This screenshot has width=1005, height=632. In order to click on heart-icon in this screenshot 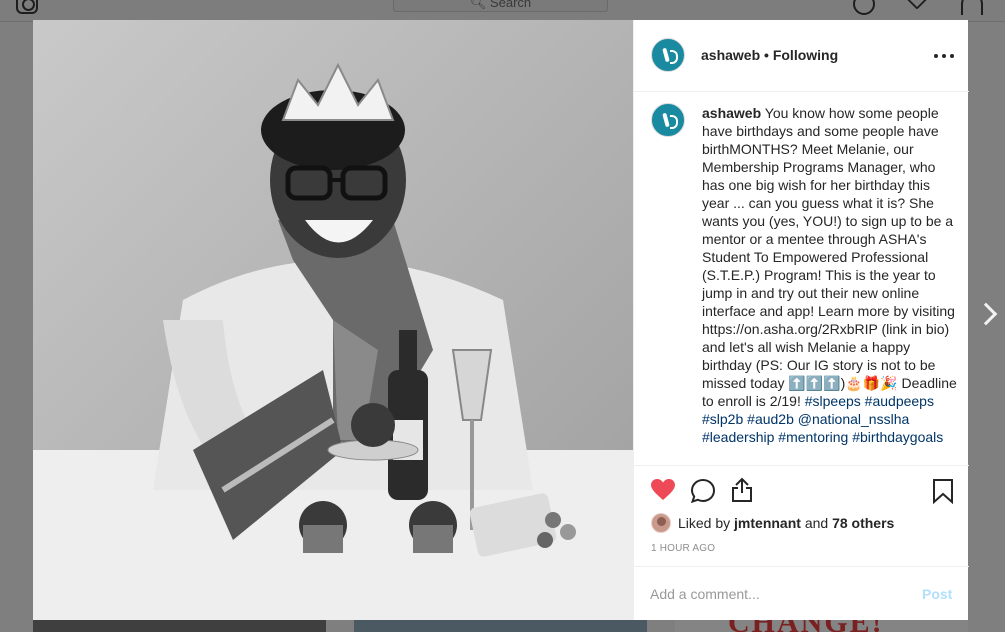, I will do `click(917, 5)`.